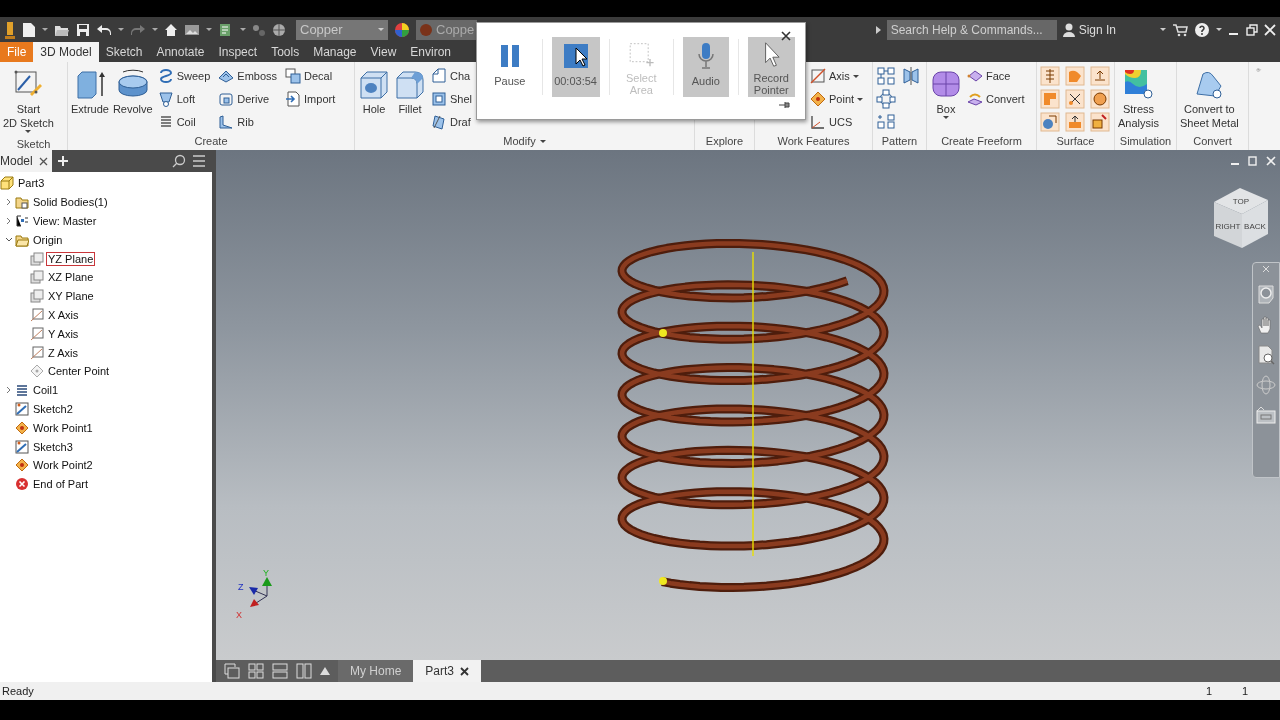  I want to click on tree-item: Sketch2, so click(53, 408).